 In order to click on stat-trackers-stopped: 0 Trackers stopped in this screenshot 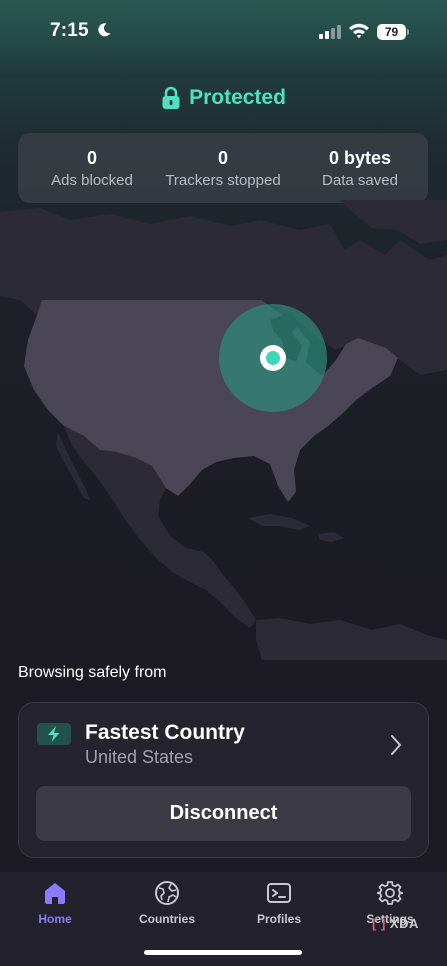, I will do `click(223, 169)`.